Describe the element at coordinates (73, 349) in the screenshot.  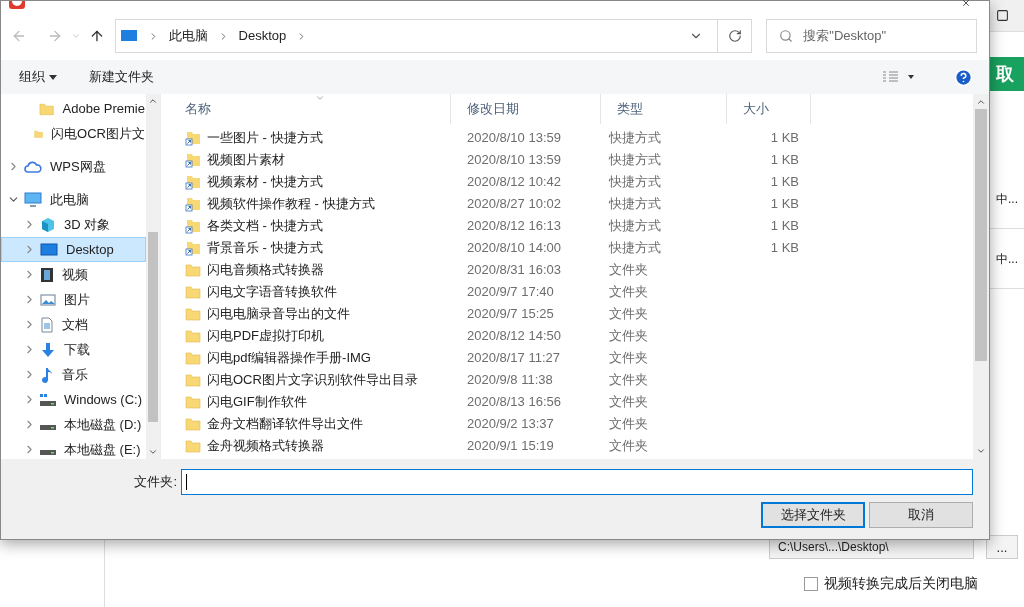
I see `sidebar-item: 下载` at that location.